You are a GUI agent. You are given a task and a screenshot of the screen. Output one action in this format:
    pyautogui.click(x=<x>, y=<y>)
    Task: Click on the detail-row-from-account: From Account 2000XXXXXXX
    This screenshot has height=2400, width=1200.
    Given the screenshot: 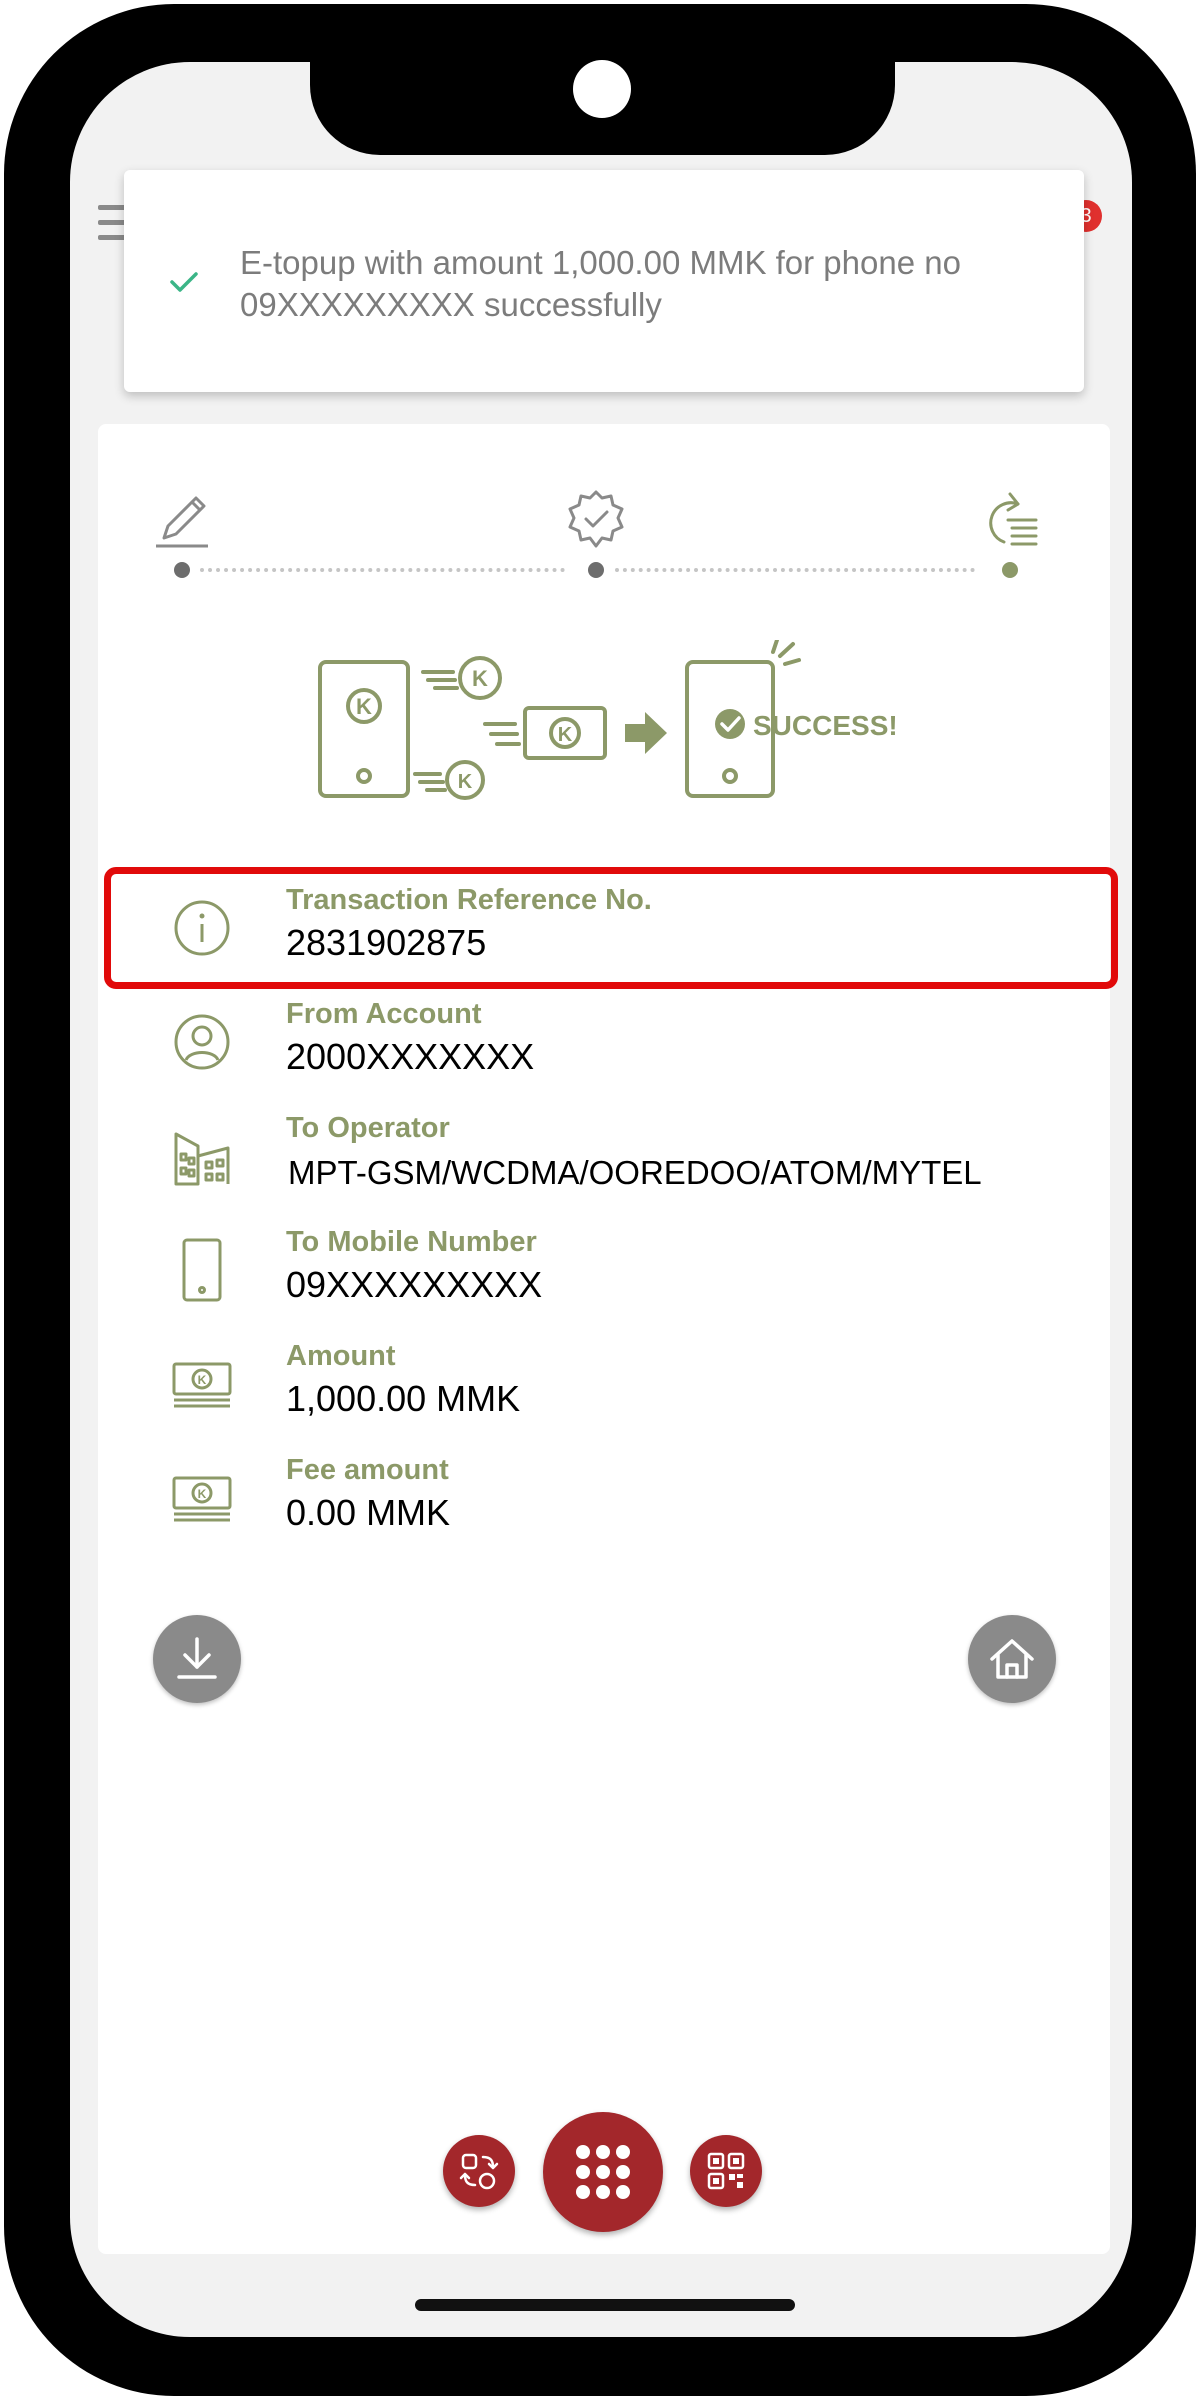 What is the action you would take?
    pyautogui.click(x=605, y=1040)
    